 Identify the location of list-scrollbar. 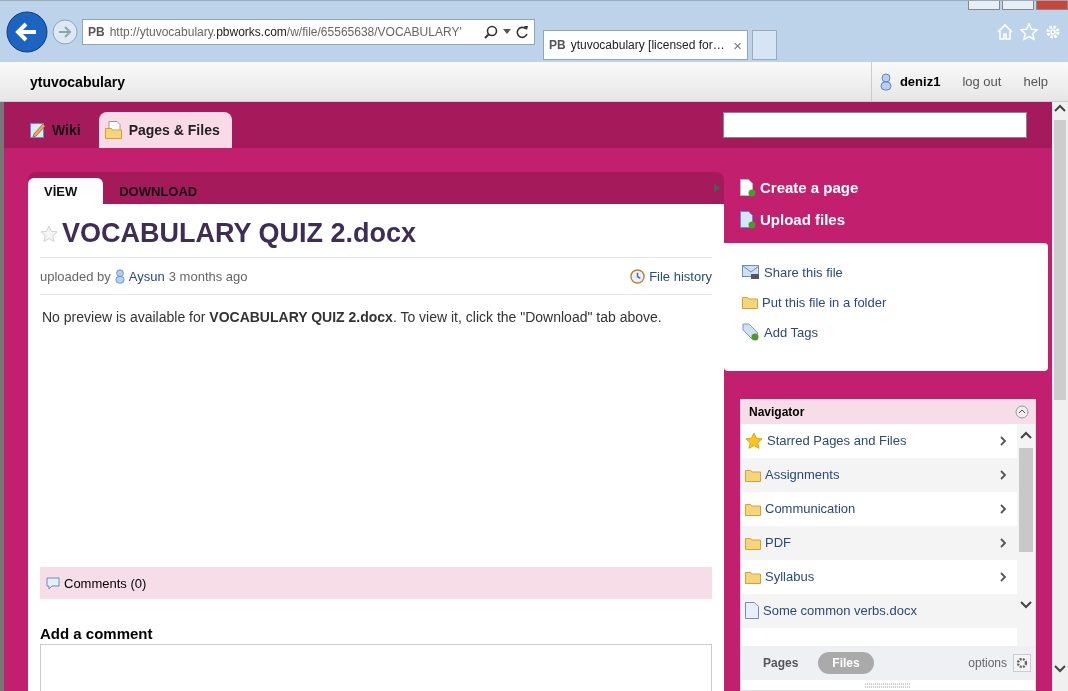
(1026, 534).